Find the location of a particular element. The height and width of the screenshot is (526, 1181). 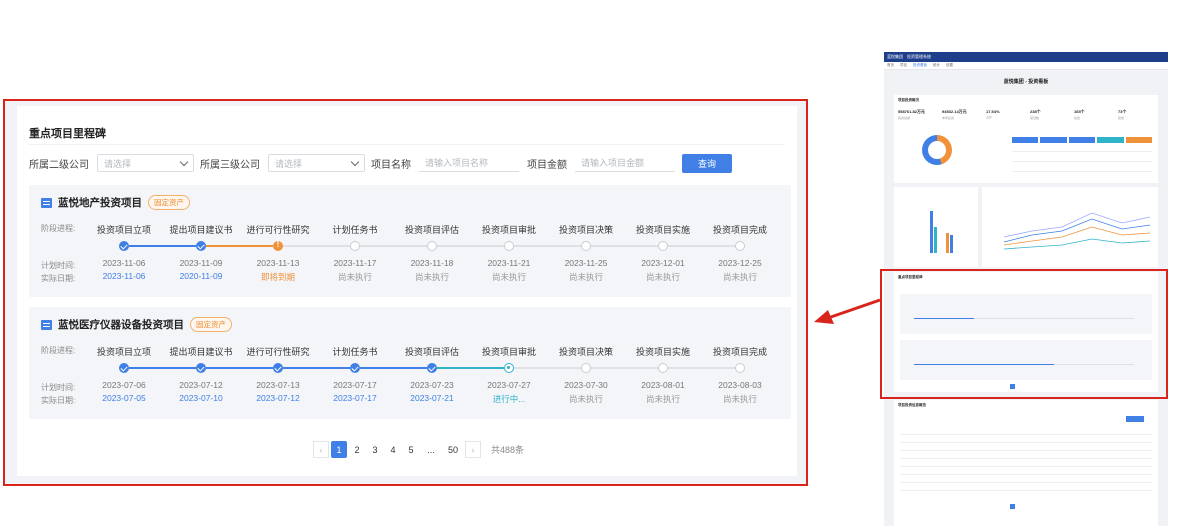

thumb-kpi-value: 17.54% is located at coordinates (993, 111).